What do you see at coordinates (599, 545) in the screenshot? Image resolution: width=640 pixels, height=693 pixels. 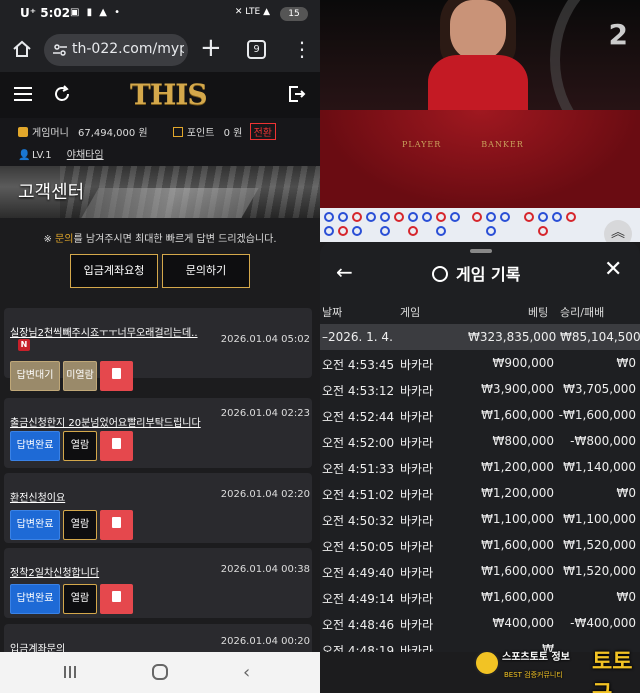 I see `row-win-loss: ₩1,520,000` at bounding box center [599, 545].